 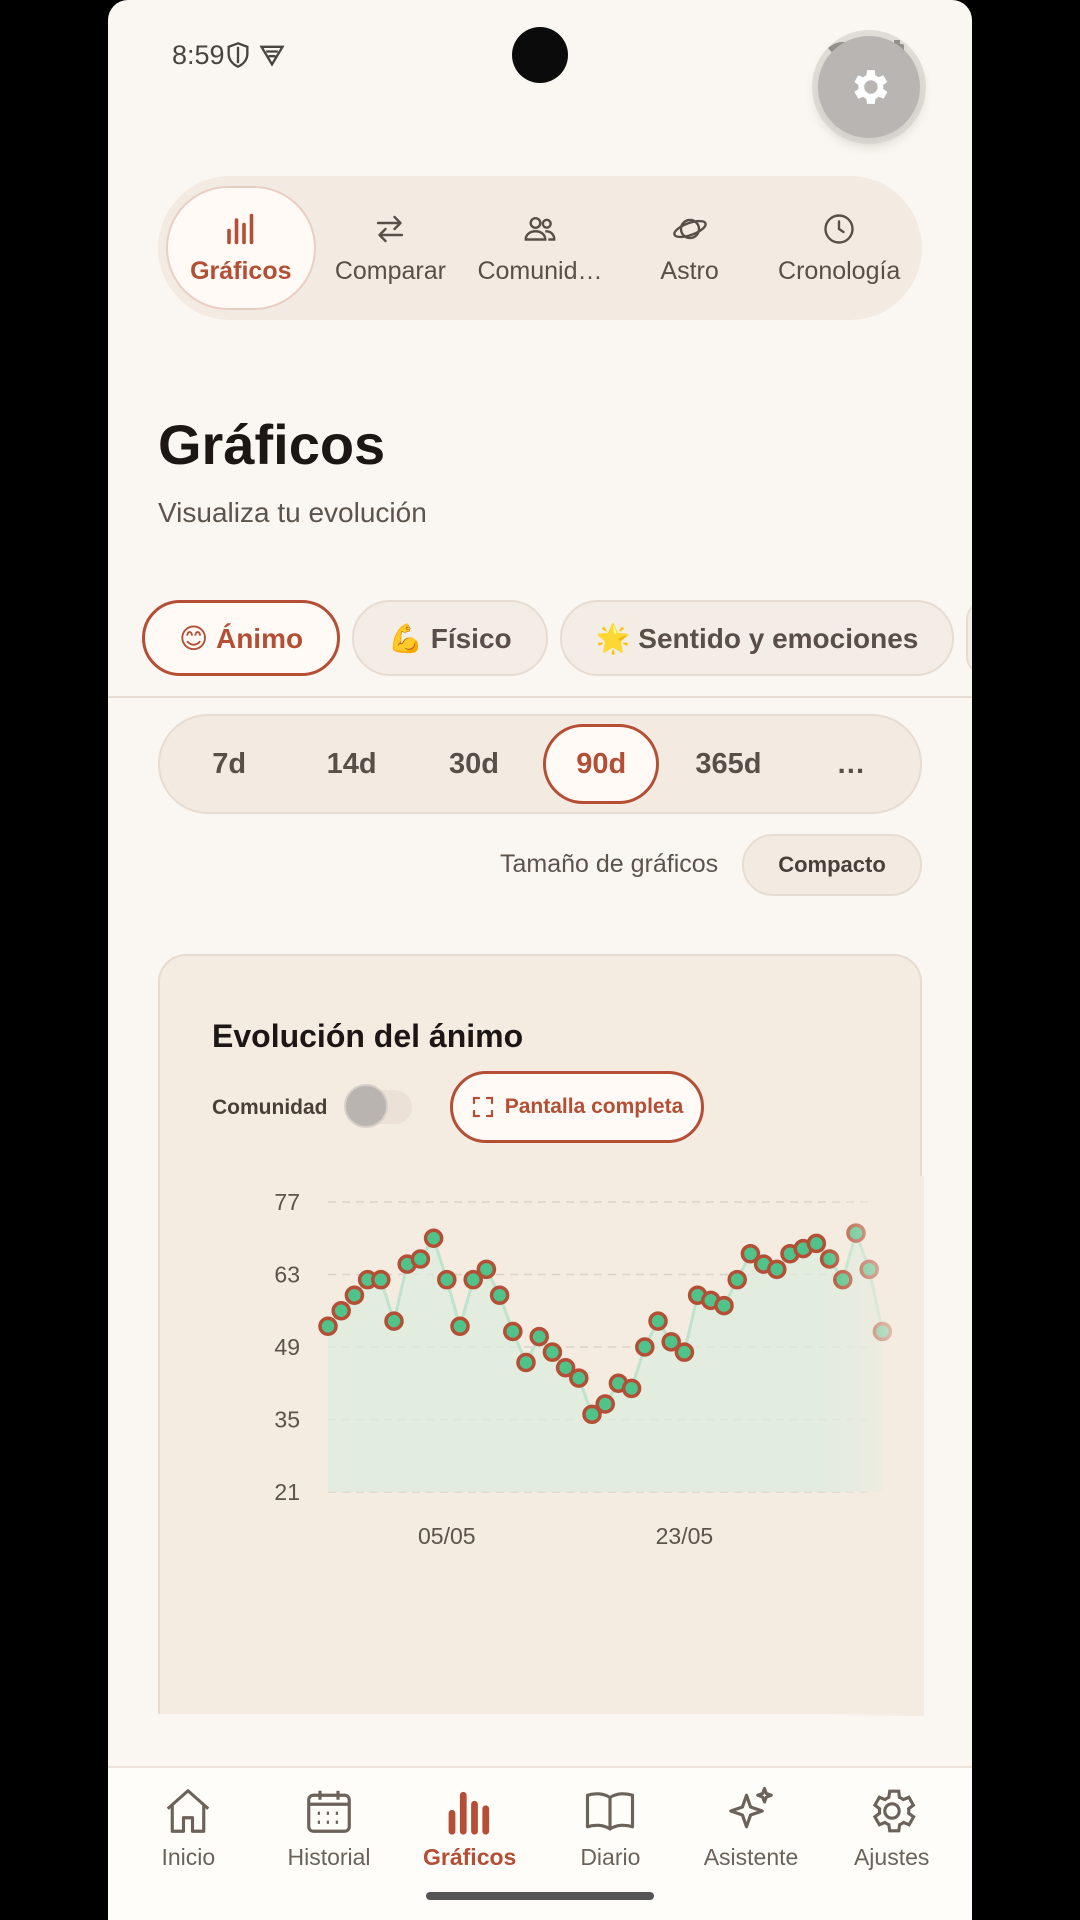 What do you see at coordinates (891, 1857) in the screenshot?
I see `nav-label: Ajustes` at bounding box center [891, 1857].